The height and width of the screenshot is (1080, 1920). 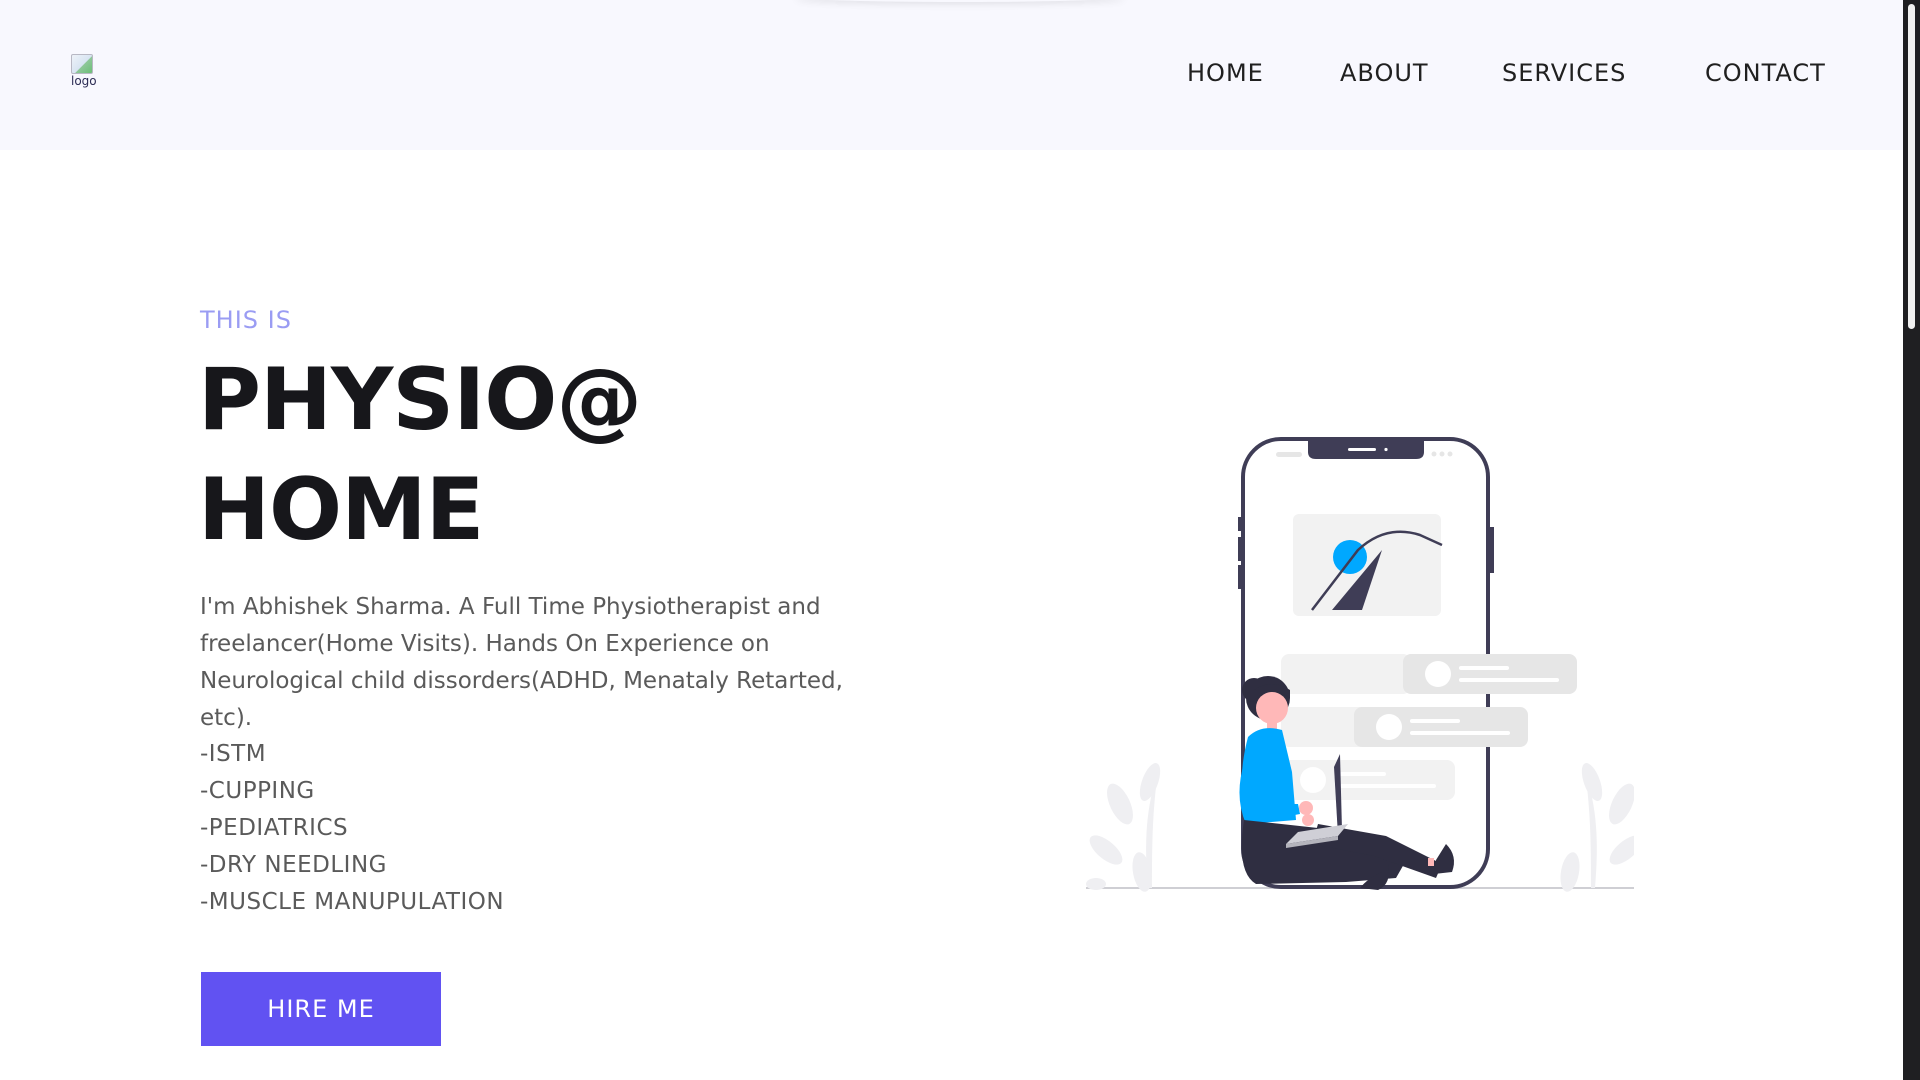 I want to click on logo-alt-text: logo, so click(x=84, y=81).